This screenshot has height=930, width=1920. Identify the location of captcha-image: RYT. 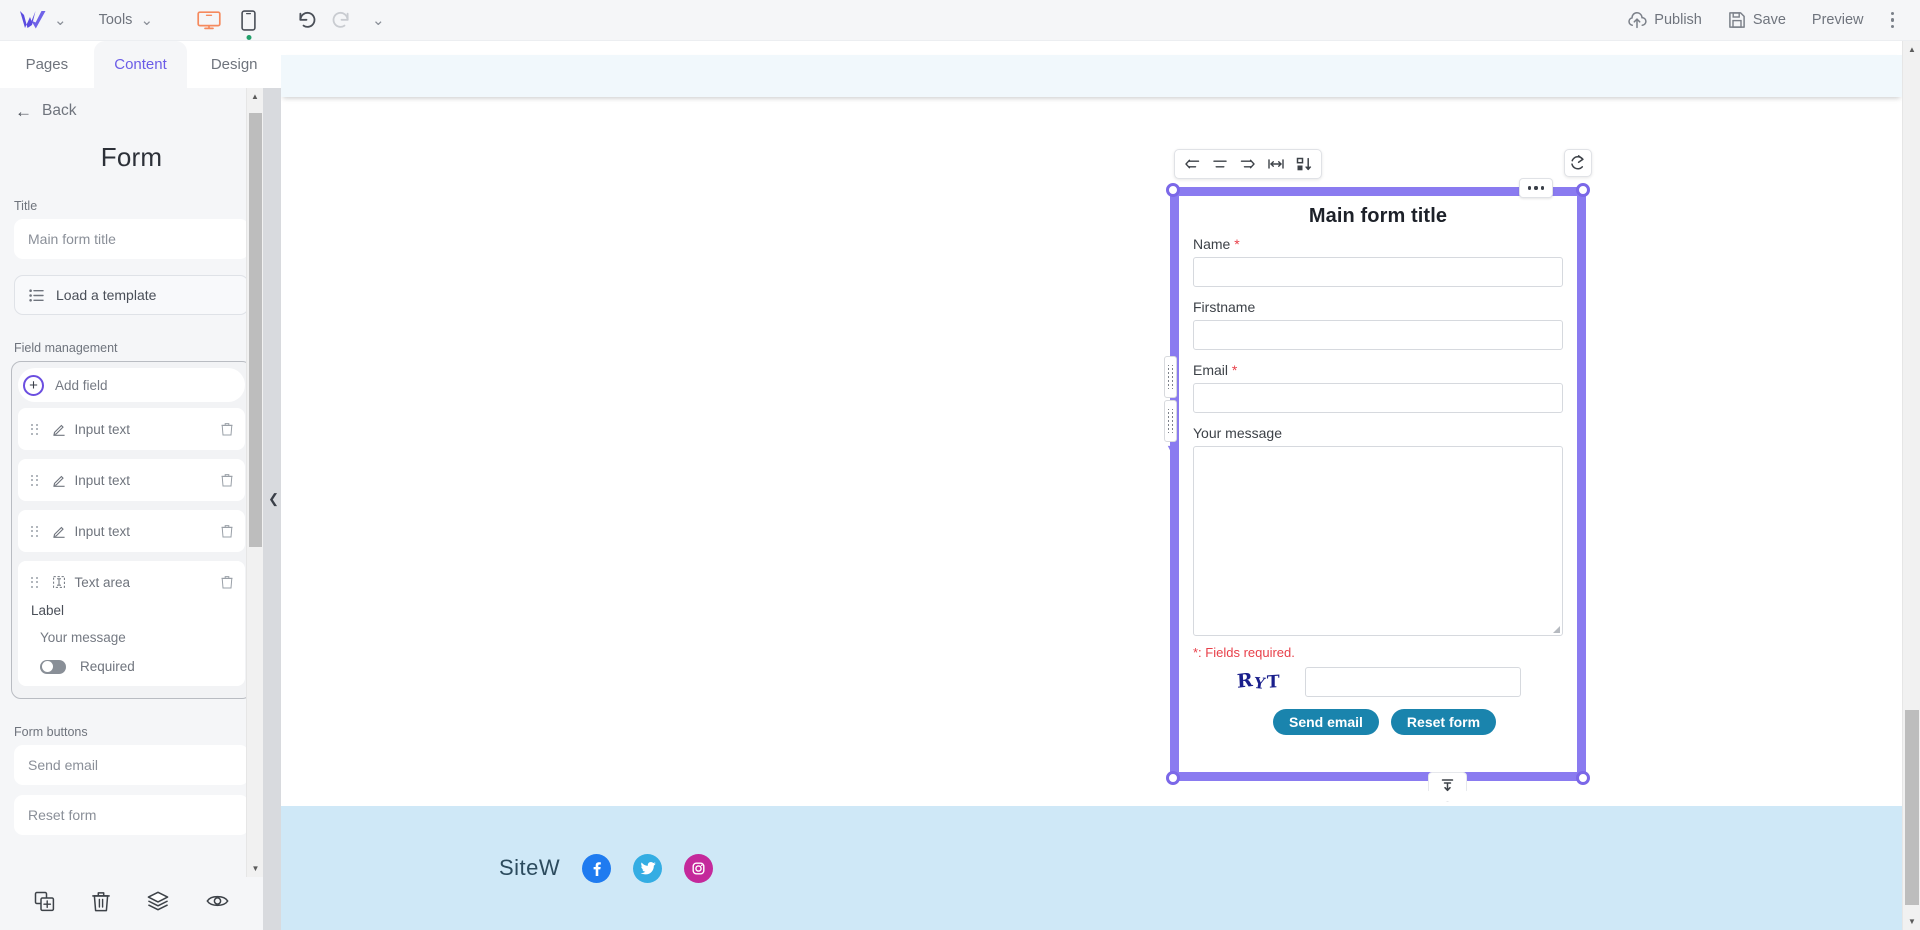
(1258, 681).